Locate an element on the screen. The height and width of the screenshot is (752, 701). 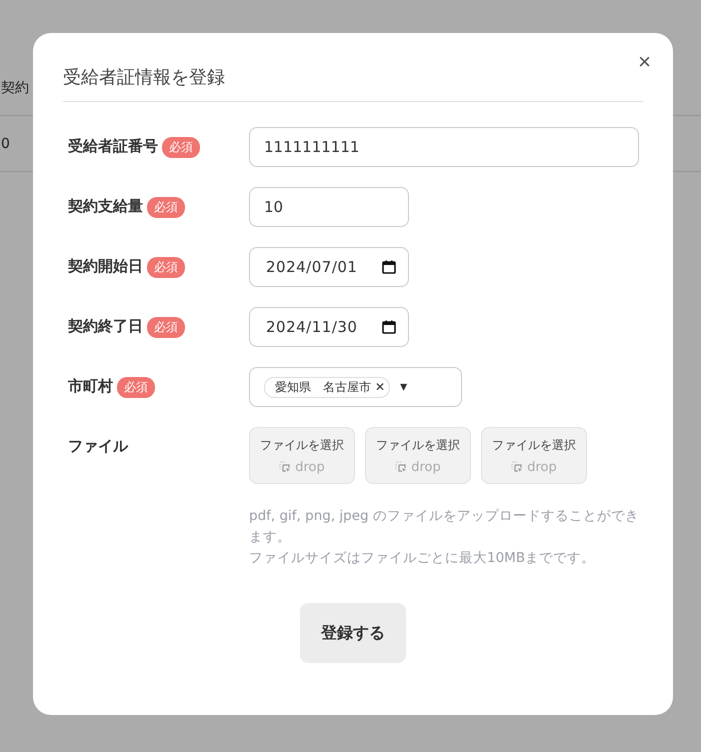
field-label: 契約支給量 is located at coordinates (105, 206).